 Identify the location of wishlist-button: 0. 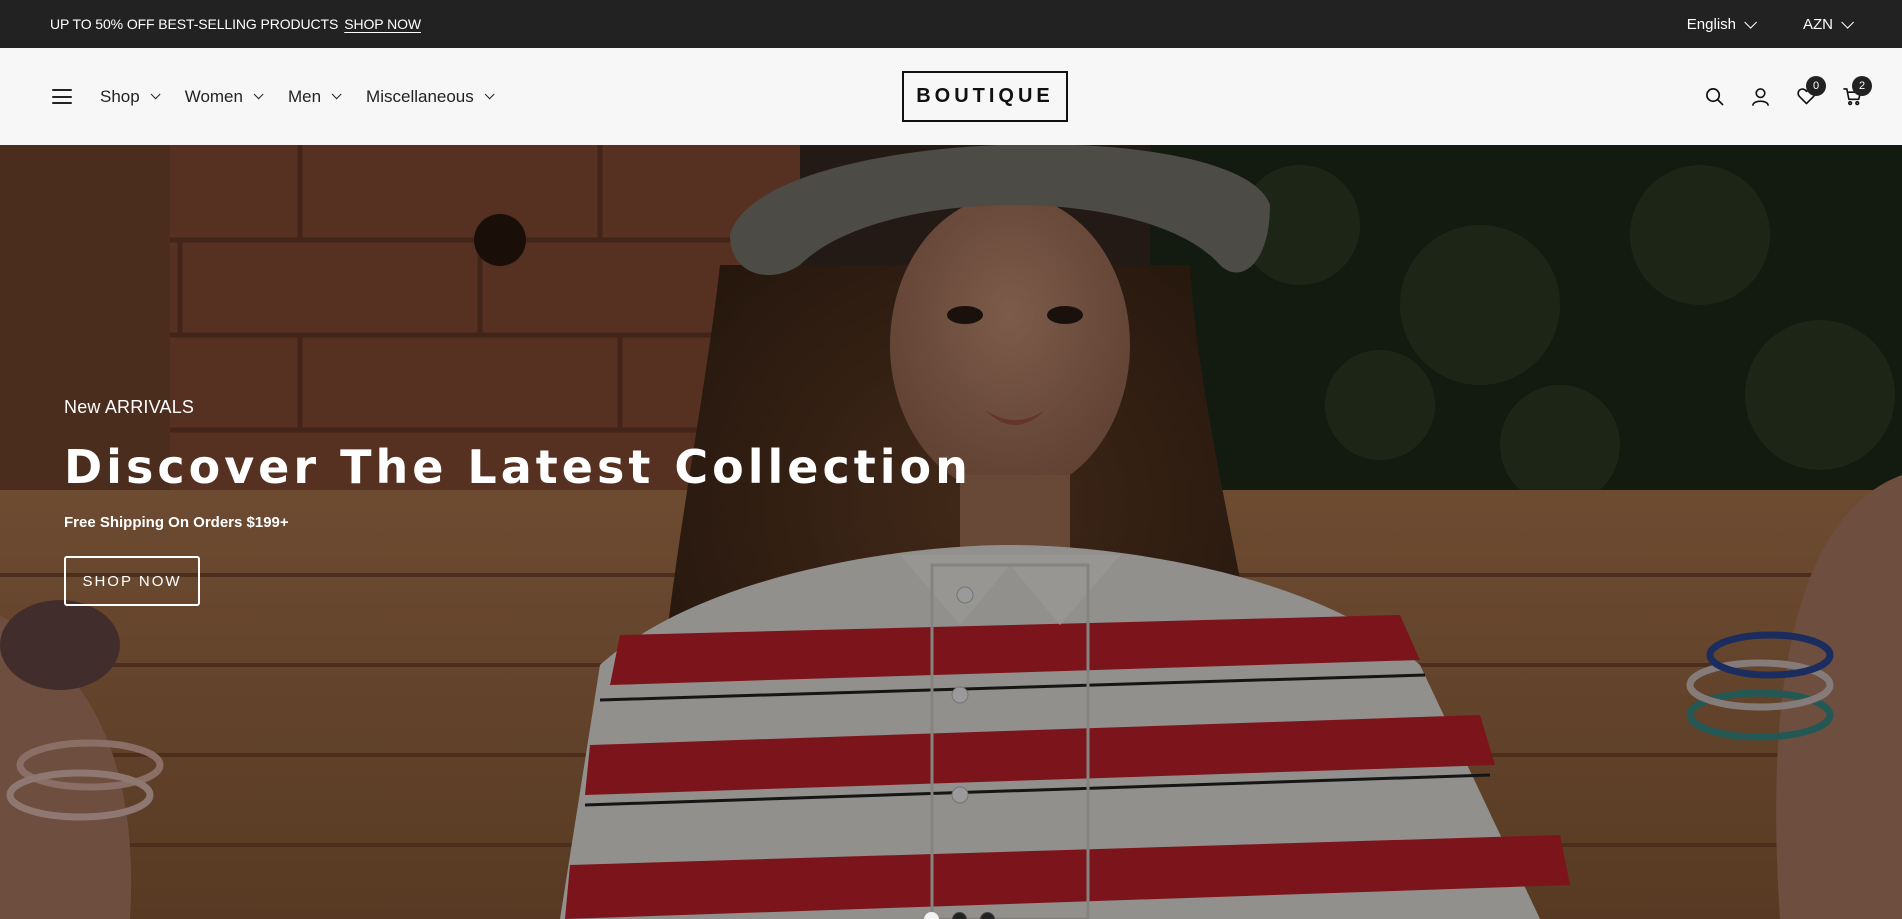
(1811, 96).